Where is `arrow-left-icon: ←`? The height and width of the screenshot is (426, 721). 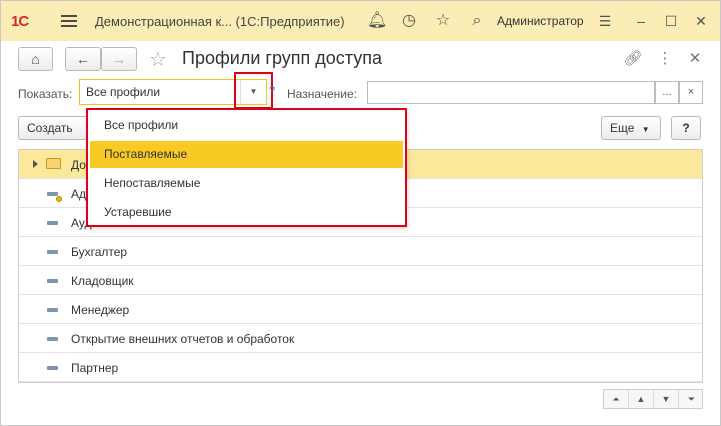 arrow-left-icon: ← is located at coordinates (83, 59).